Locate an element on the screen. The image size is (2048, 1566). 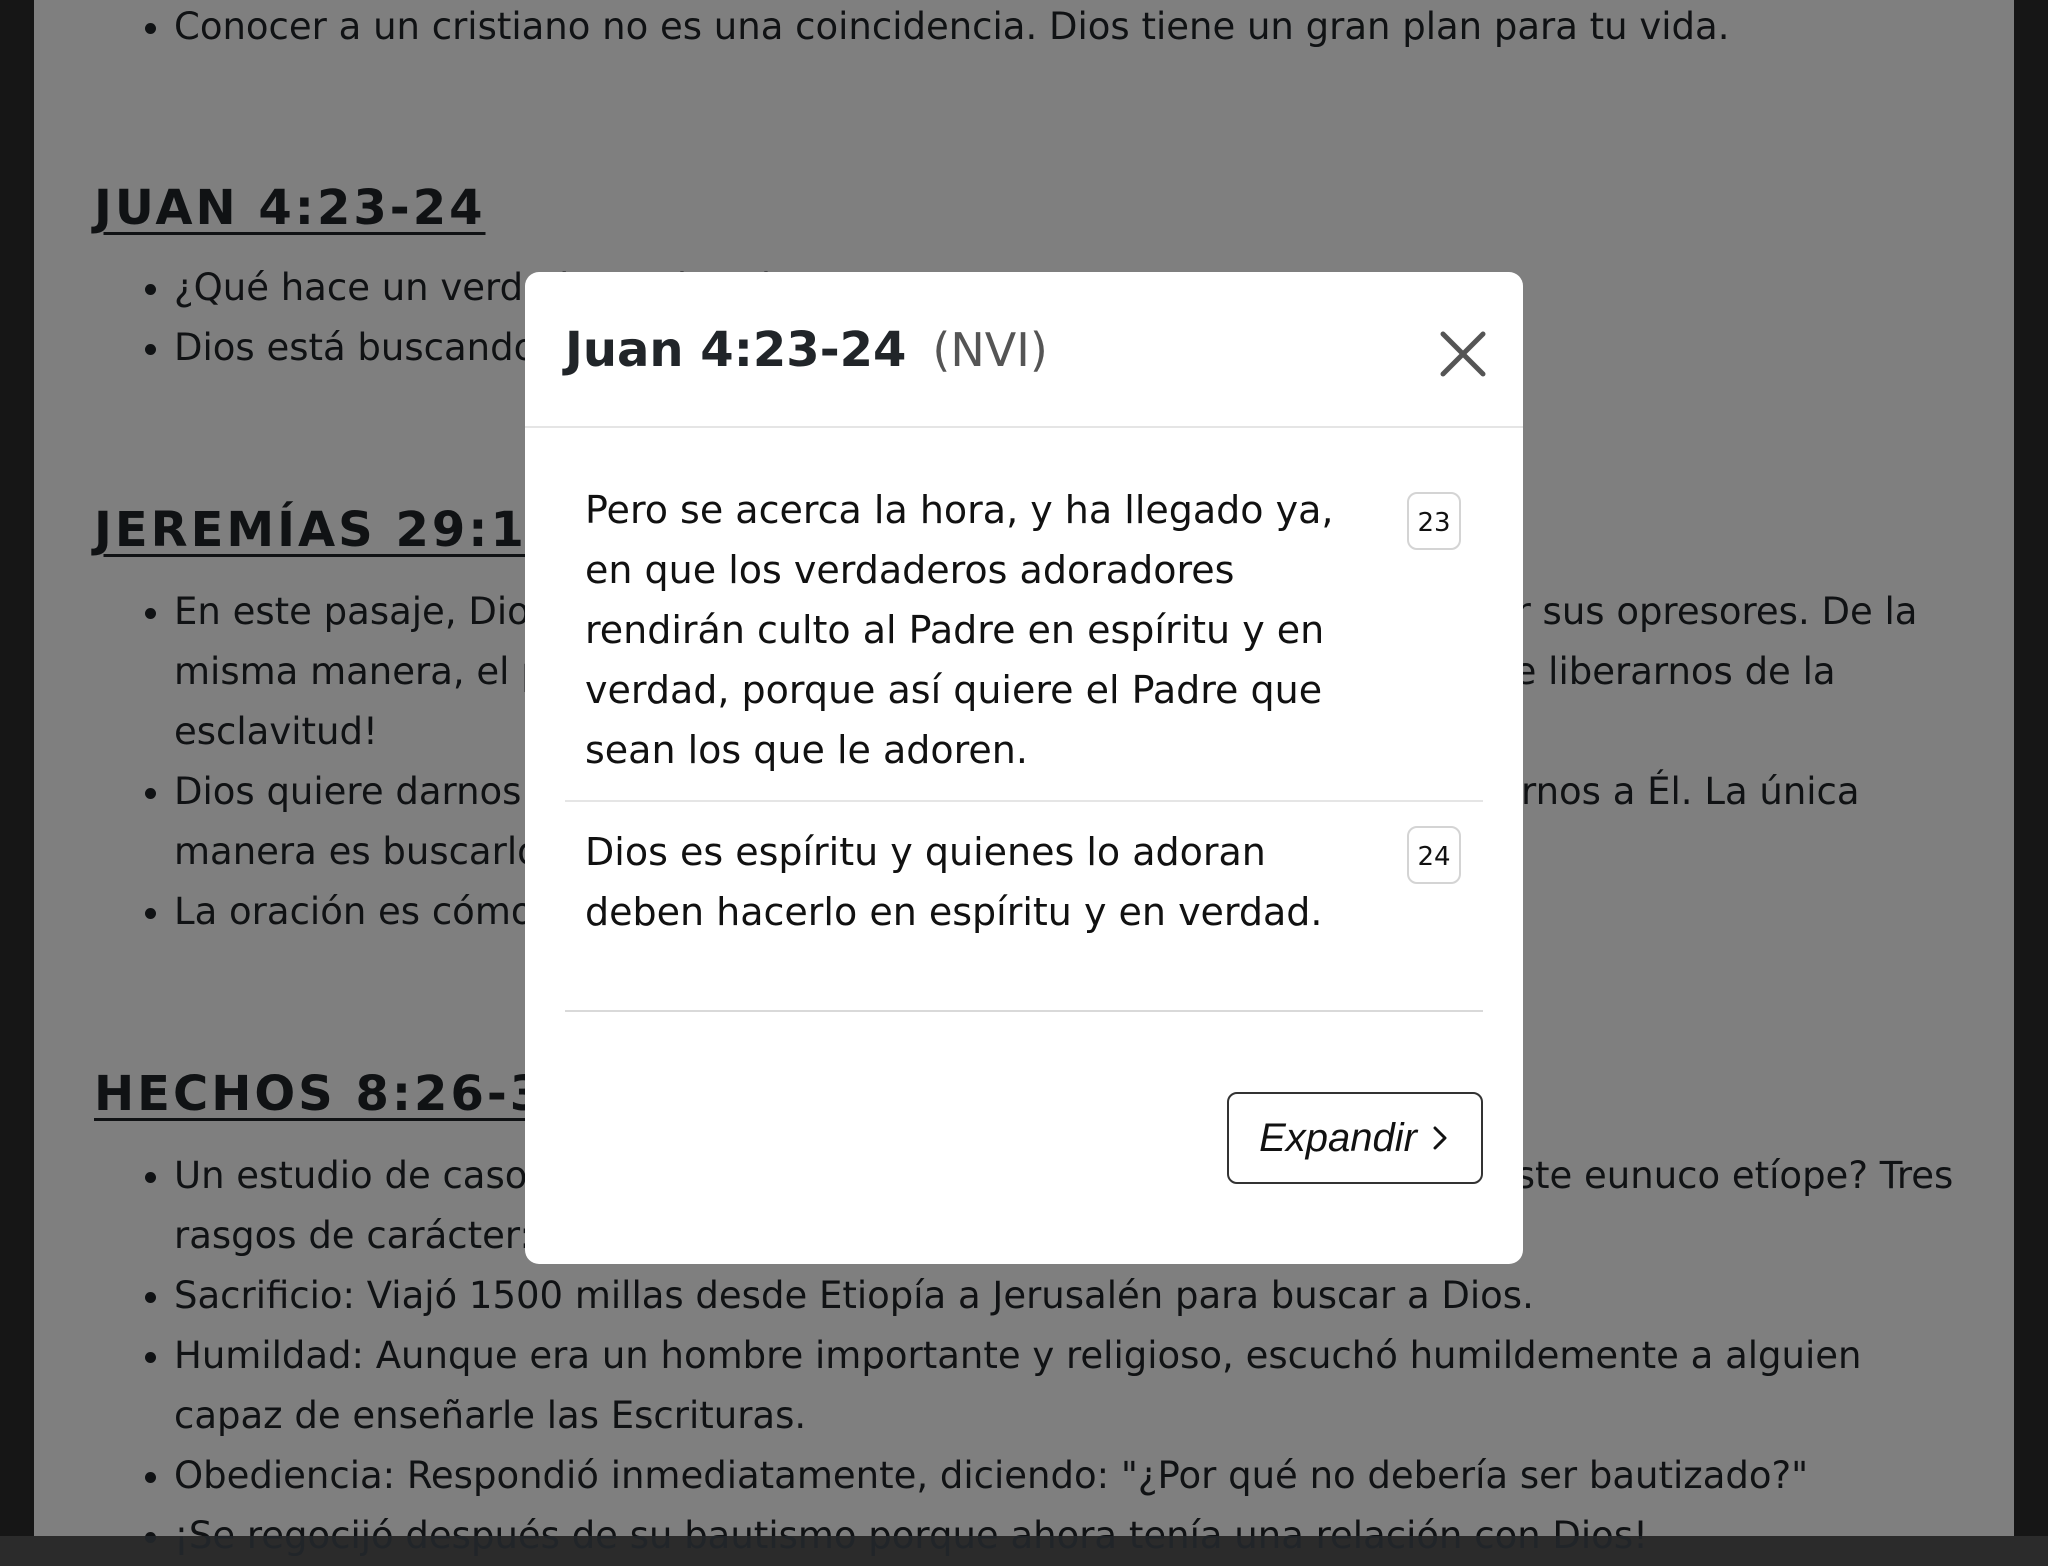
bible-version: (NVI) is located at coordinates (990, 350).